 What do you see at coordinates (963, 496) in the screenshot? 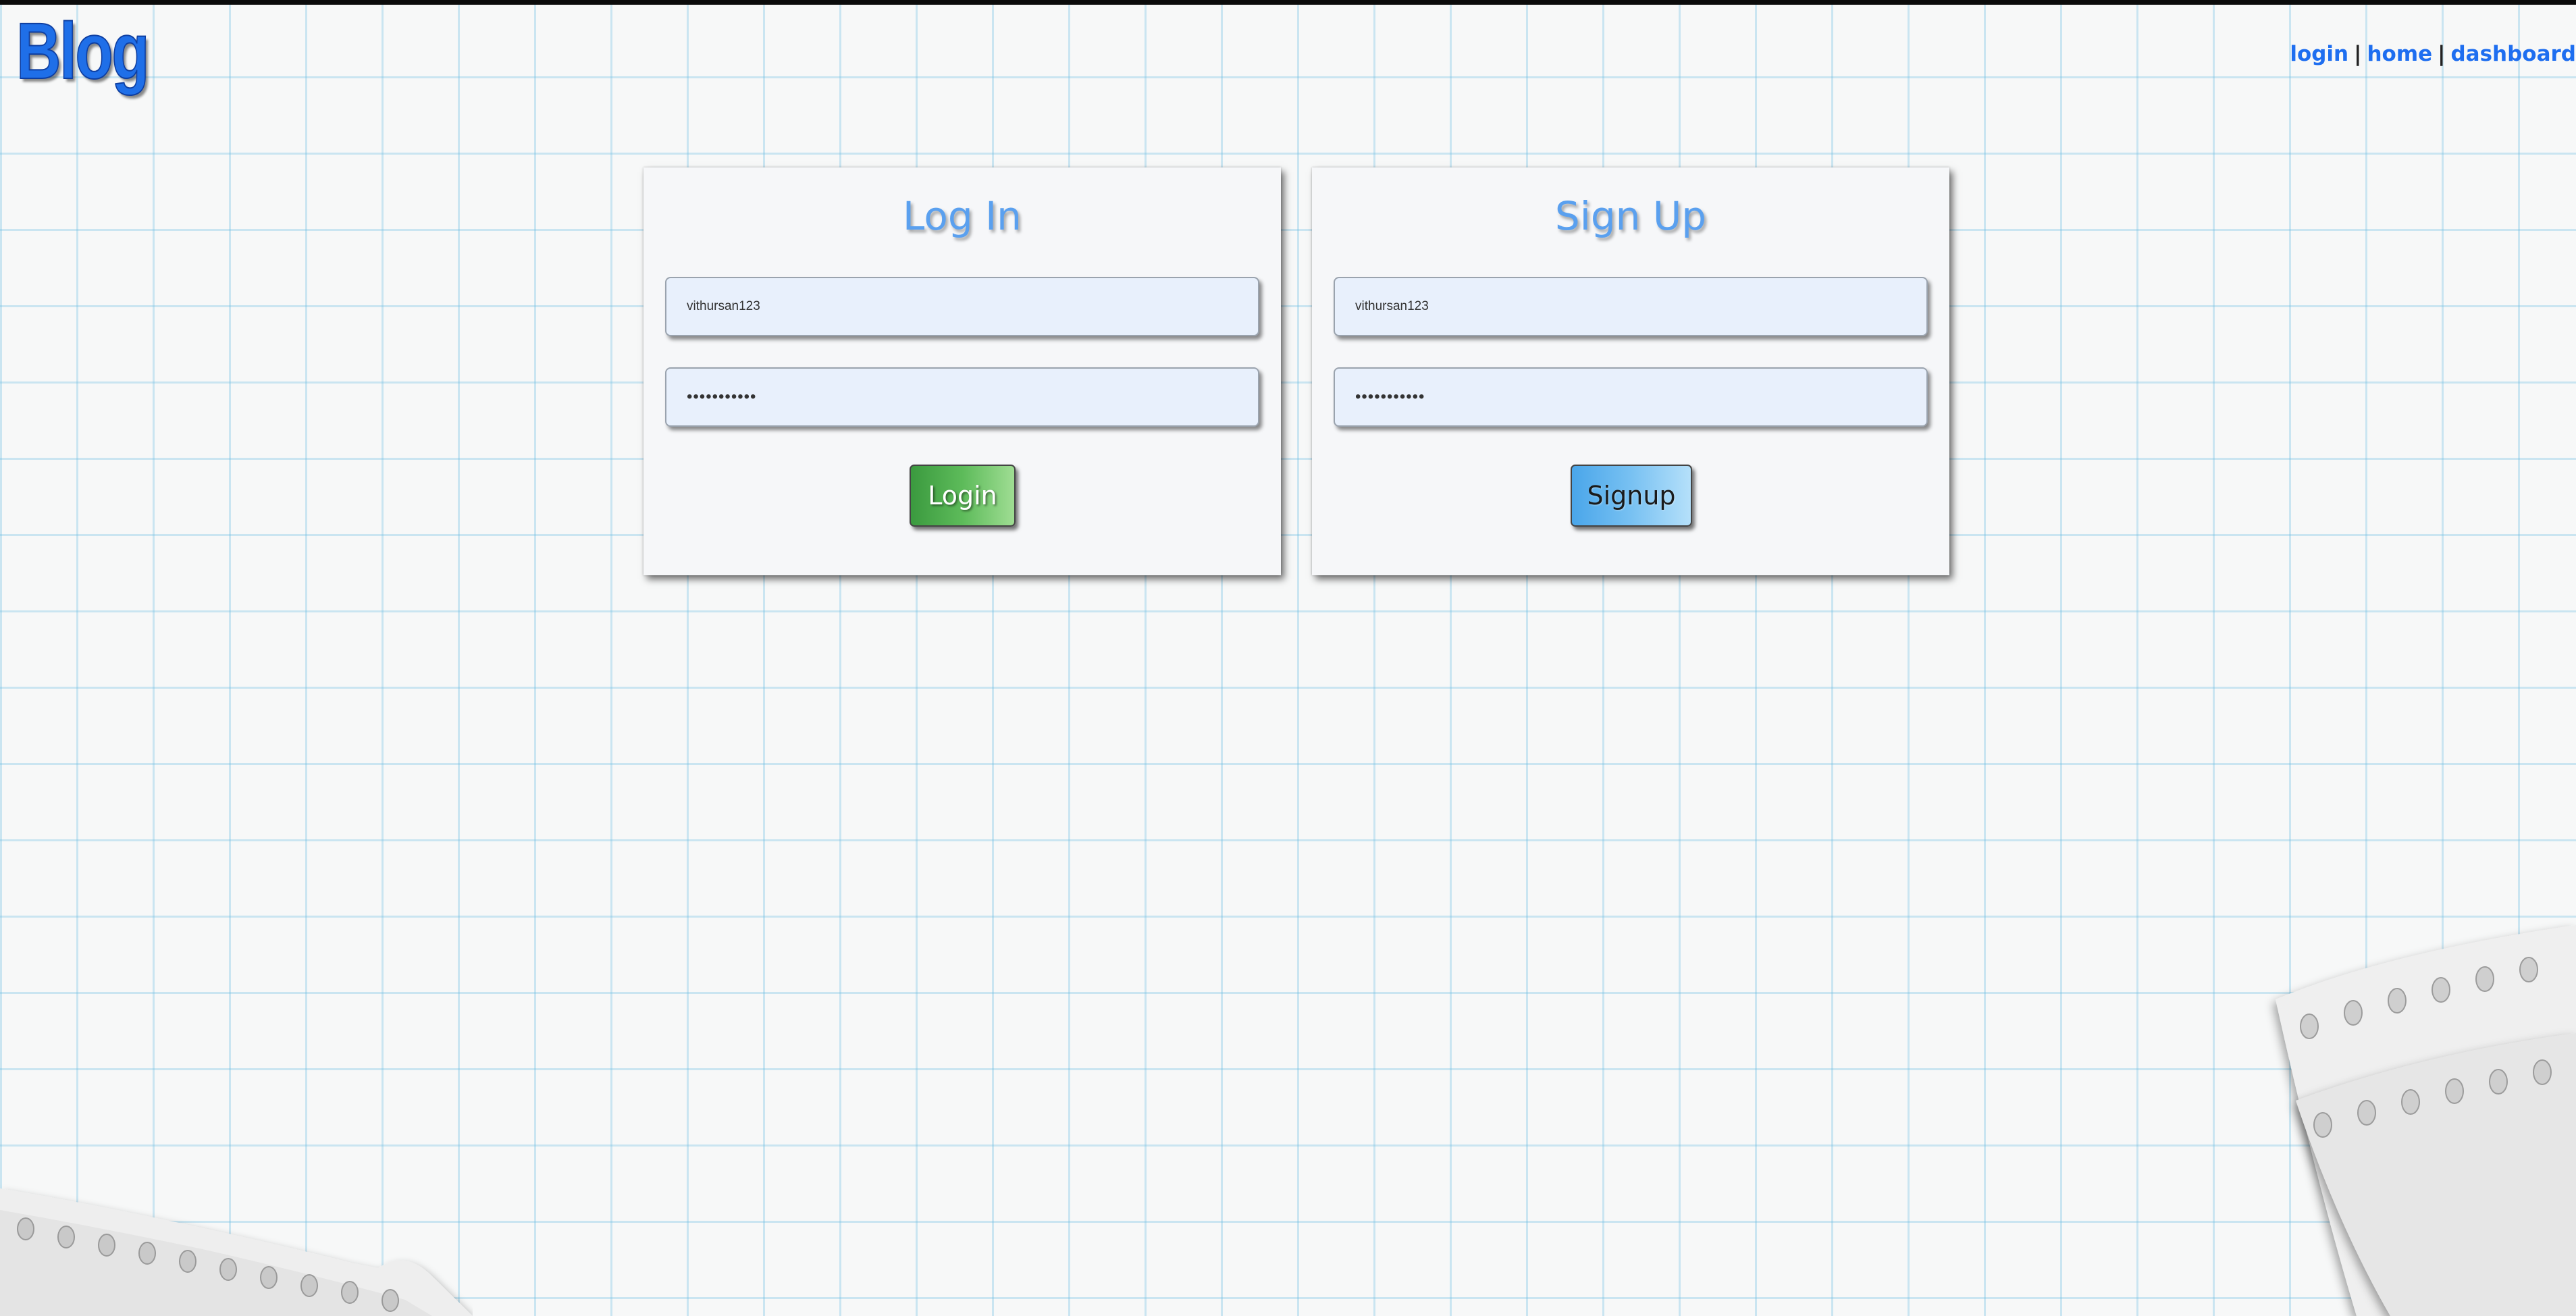
I see `login-button: Login` at bounding box center [963, 496].